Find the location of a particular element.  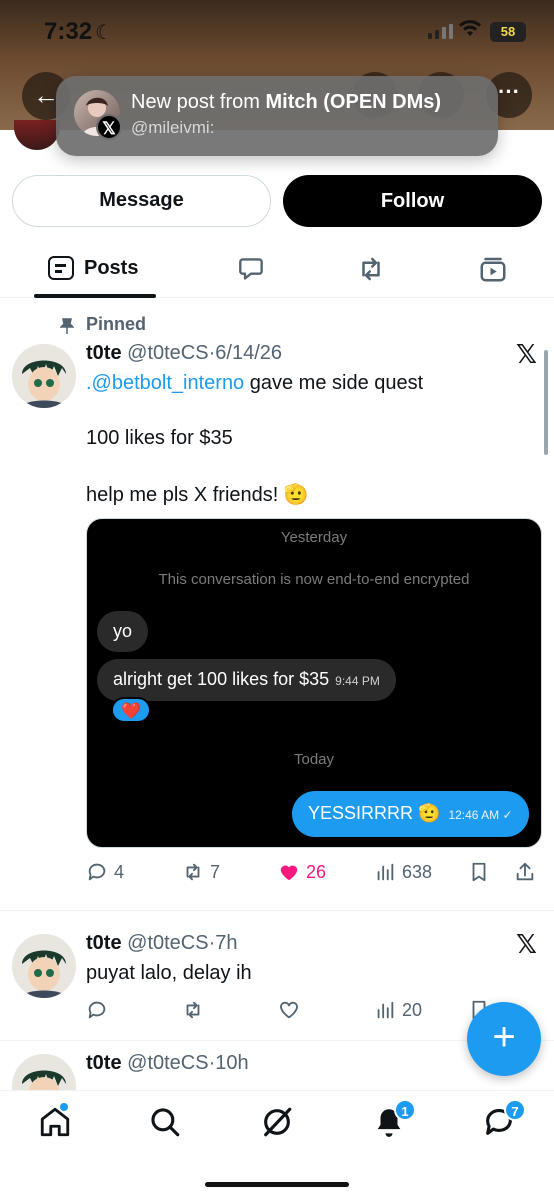

dm-date-today: Today is located at coordinates (314, 759).